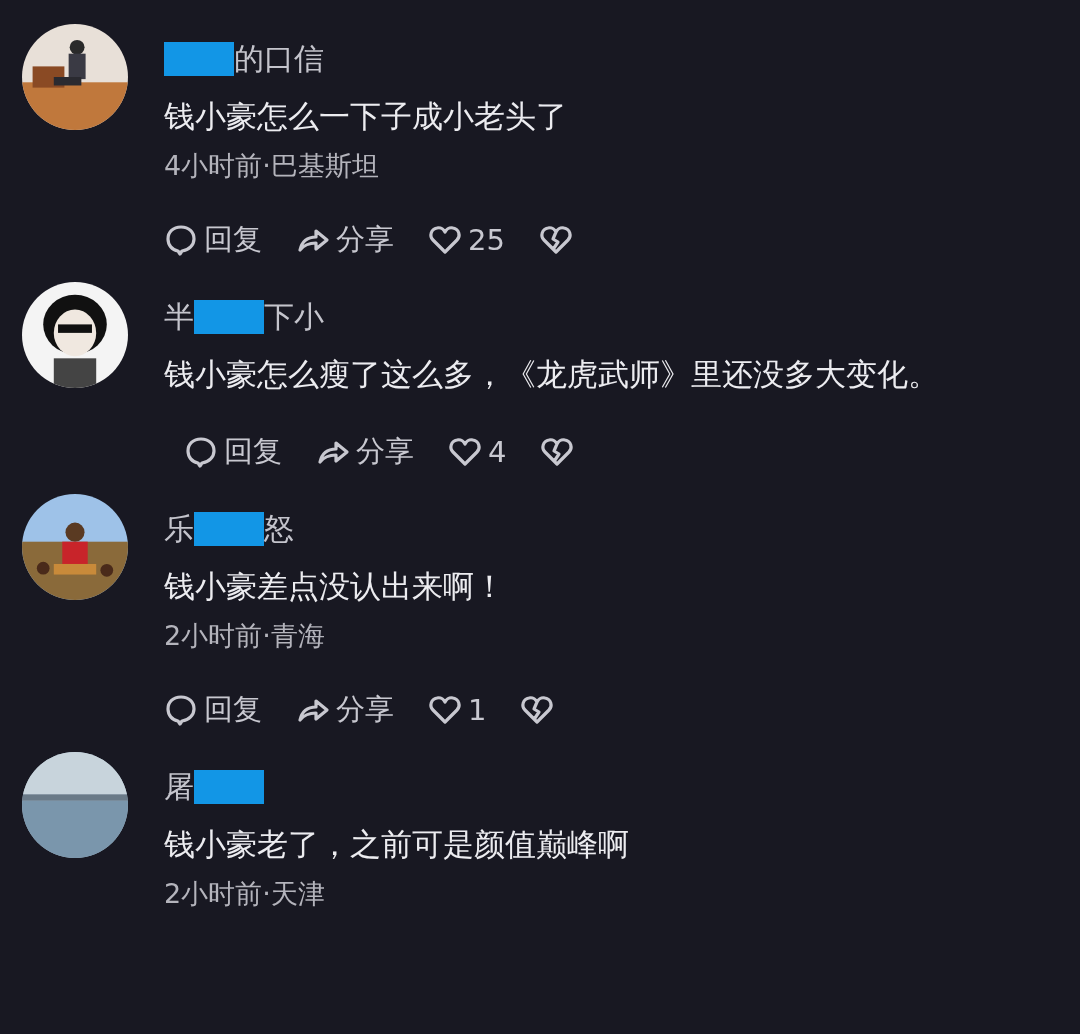 The height and width of the screenshot is (1034, 1080). Describe the element at coordinates (179, 317) in the screenshot. I see `username: 半` at that location.